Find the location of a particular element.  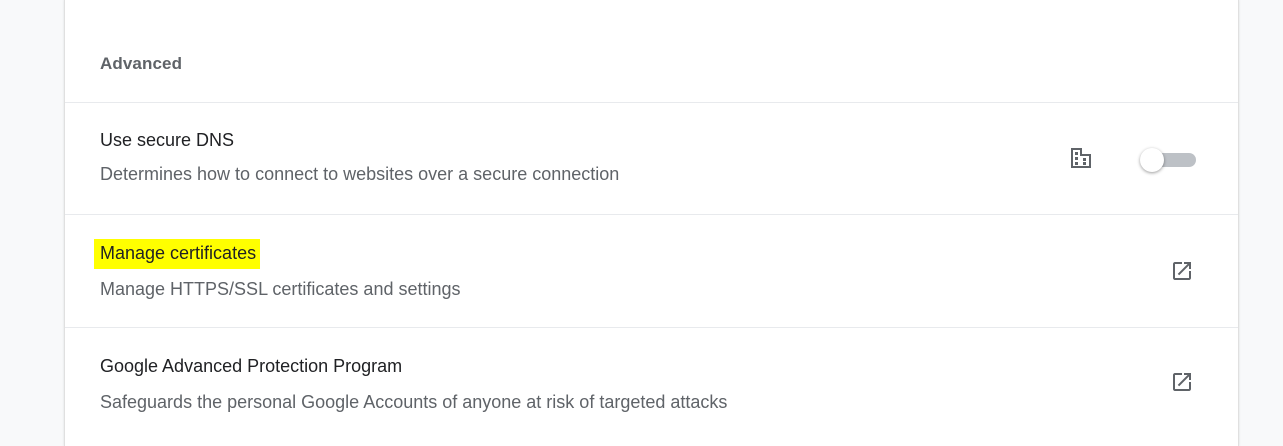

highlight-marker: Manage certificates is located at coordinates (178, 254).